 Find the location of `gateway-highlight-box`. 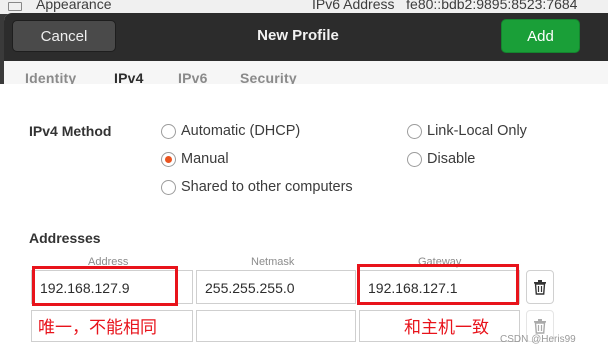

gateway-highlight-box is located at coordinates (438, 284).